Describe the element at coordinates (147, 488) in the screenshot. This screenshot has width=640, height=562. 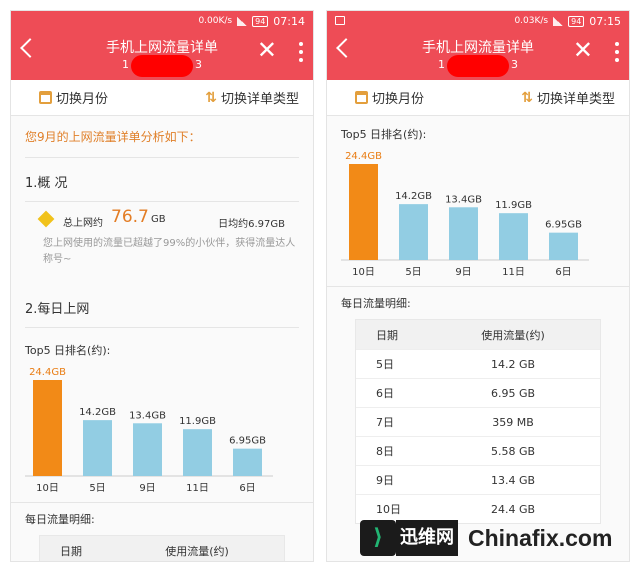
I see `bar-category-label: 9日` at that location.